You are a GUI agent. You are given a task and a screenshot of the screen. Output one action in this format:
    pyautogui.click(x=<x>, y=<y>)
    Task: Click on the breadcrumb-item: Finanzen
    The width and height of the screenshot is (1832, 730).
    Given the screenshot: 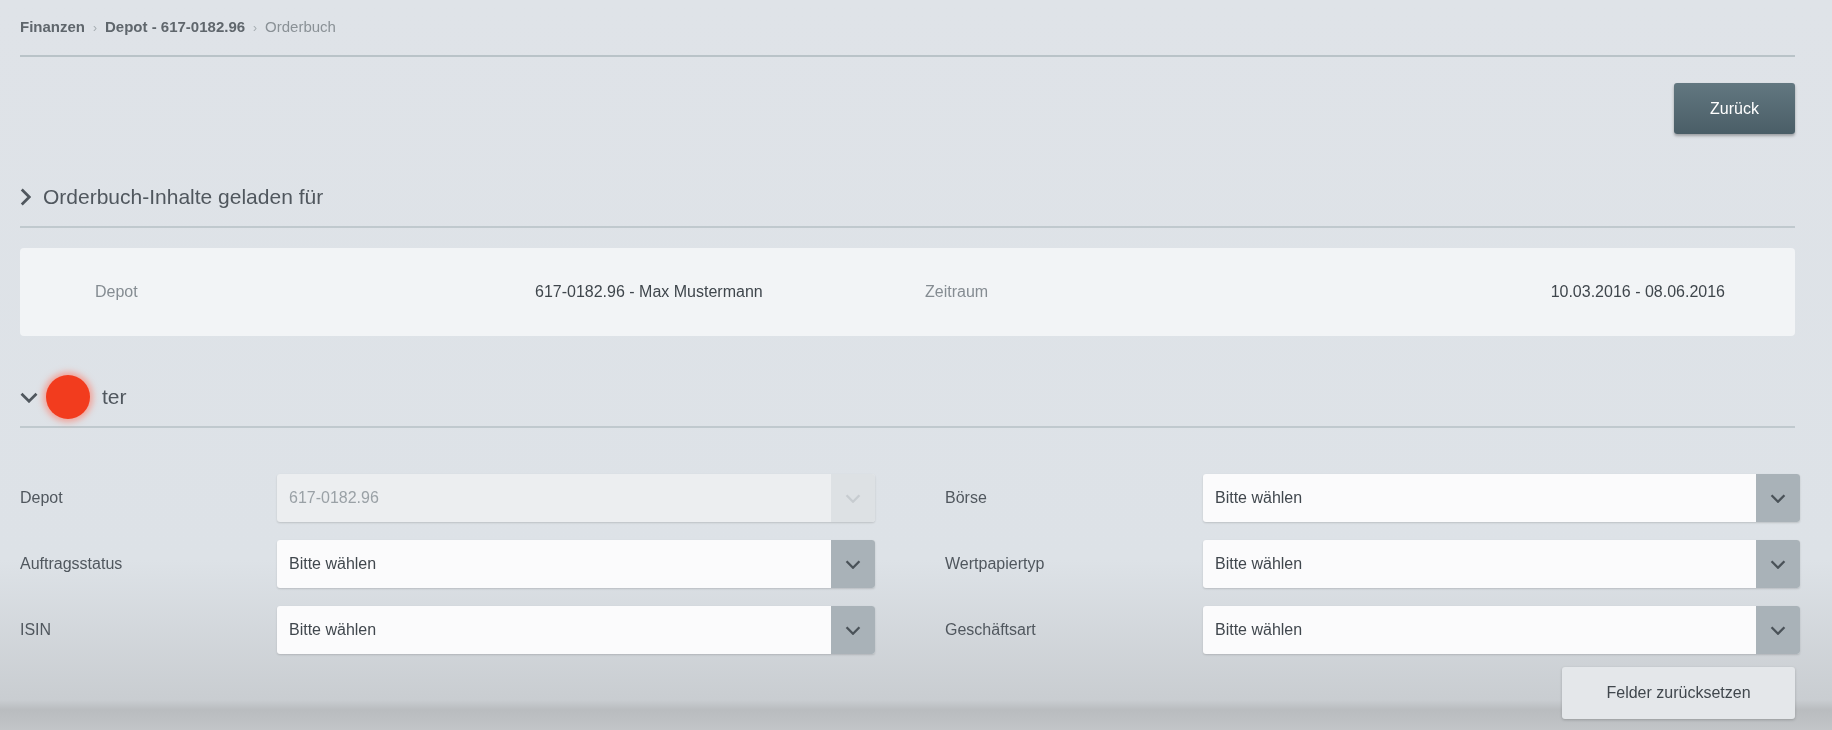 What is the action you would take?
    pyautogui.click(x=52, y=27)
    